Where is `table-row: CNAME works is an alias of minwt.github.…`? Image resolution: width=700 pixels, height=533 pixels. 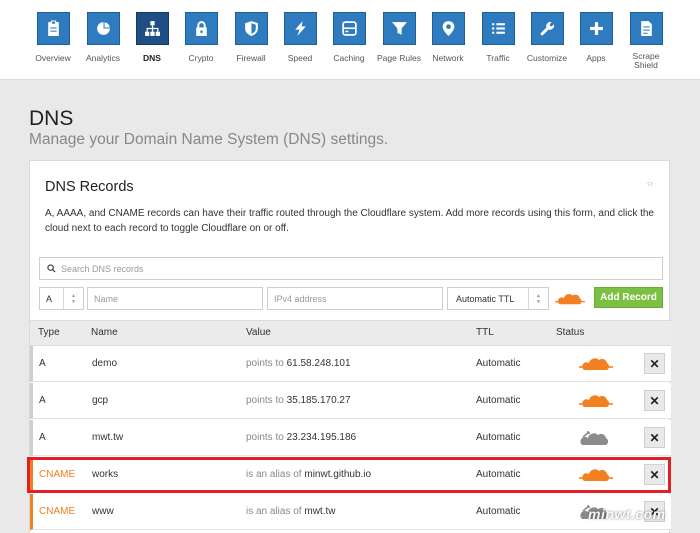 table-row: CNAME works is an alias of minwt.github.… is located at coordinates (350, 475).